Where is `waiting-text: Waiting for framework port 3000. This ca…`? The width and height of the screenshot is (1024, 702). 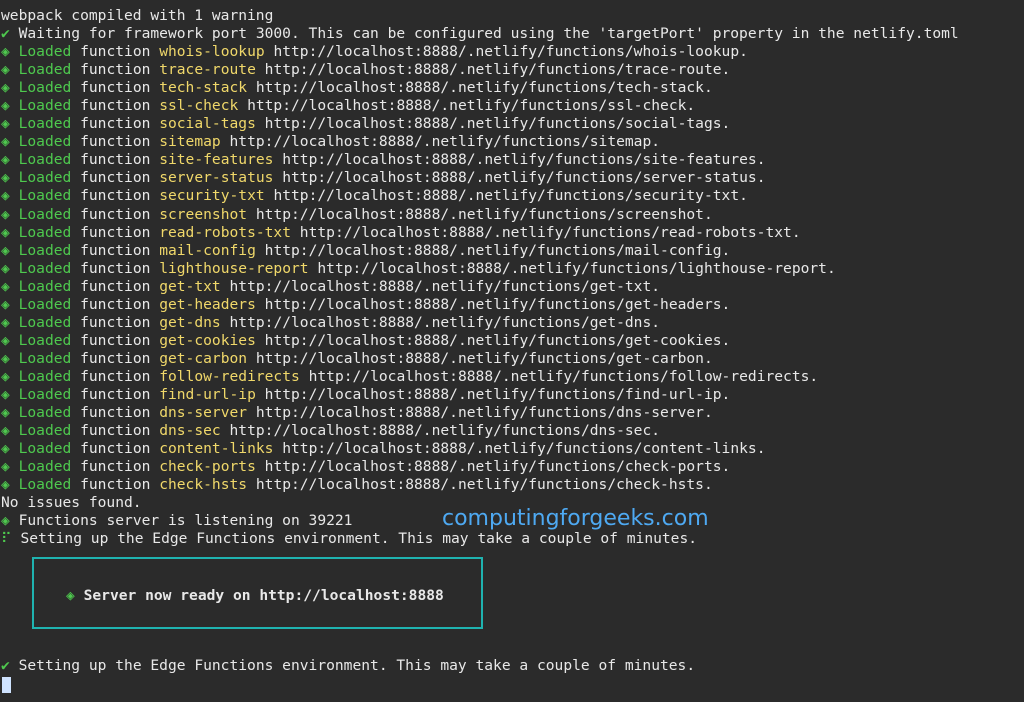 waiting-text: Waiting for framework port 3000. This ca… is located at coordinates (488, 34).